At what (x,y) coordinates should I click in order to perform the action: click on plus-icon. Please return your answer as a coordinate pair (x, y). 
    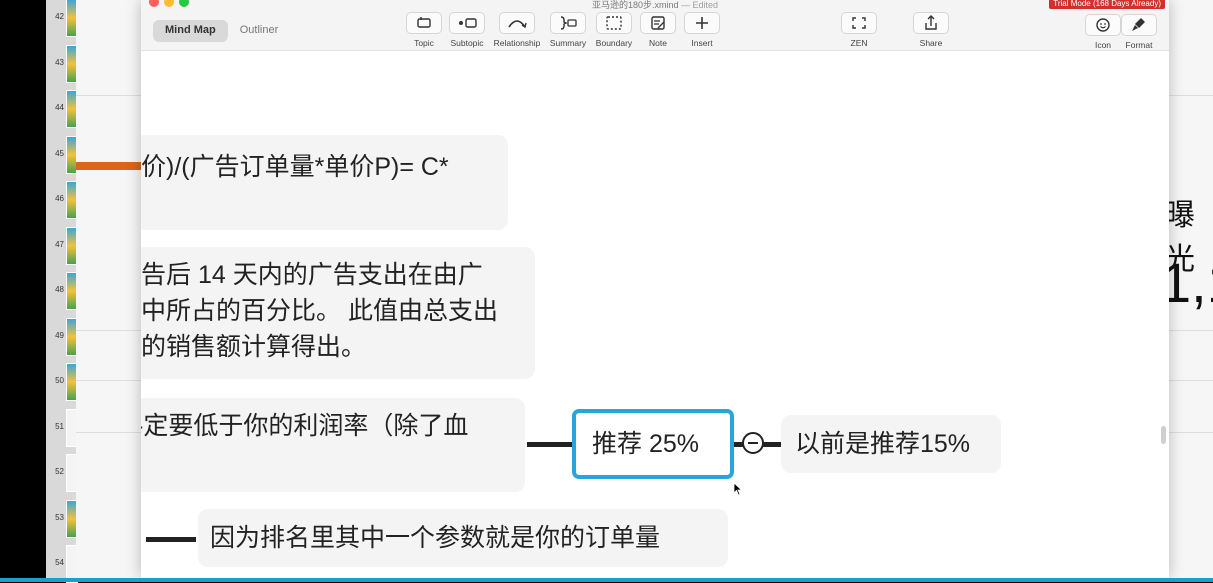
    Looking at the image, I should click on (702, 23).